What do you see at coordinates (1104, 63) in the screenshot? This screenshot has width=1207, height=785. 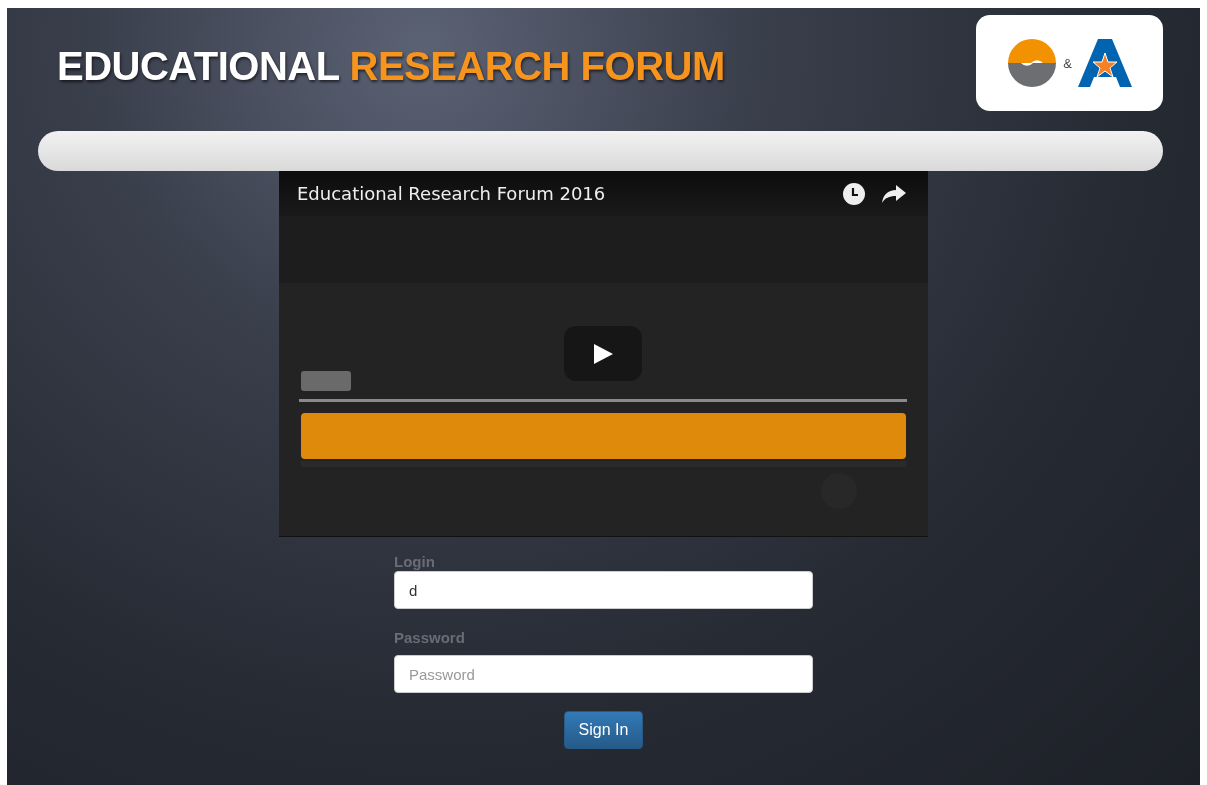 I see `letter-star-logo-icon` at bounding box center [1104, 63].